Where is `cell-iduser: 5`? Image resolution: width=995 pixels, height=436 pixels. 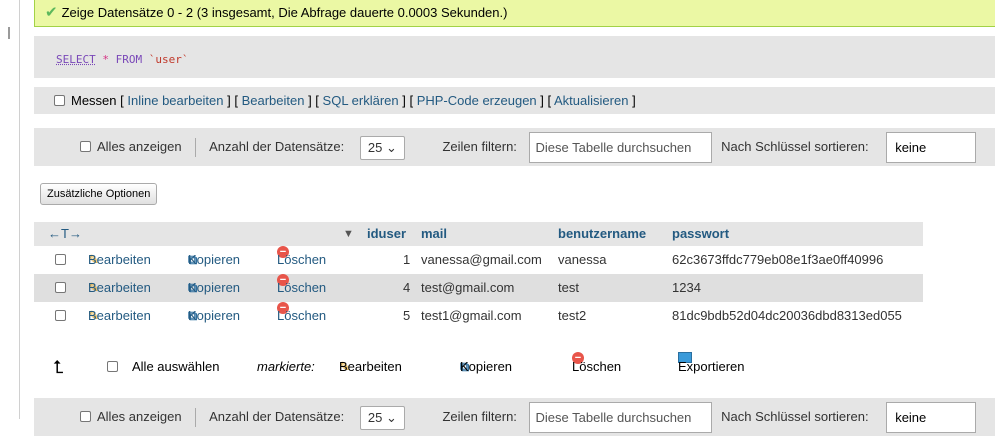
cell-iduser: 5 is located at coordinates (406, 316).